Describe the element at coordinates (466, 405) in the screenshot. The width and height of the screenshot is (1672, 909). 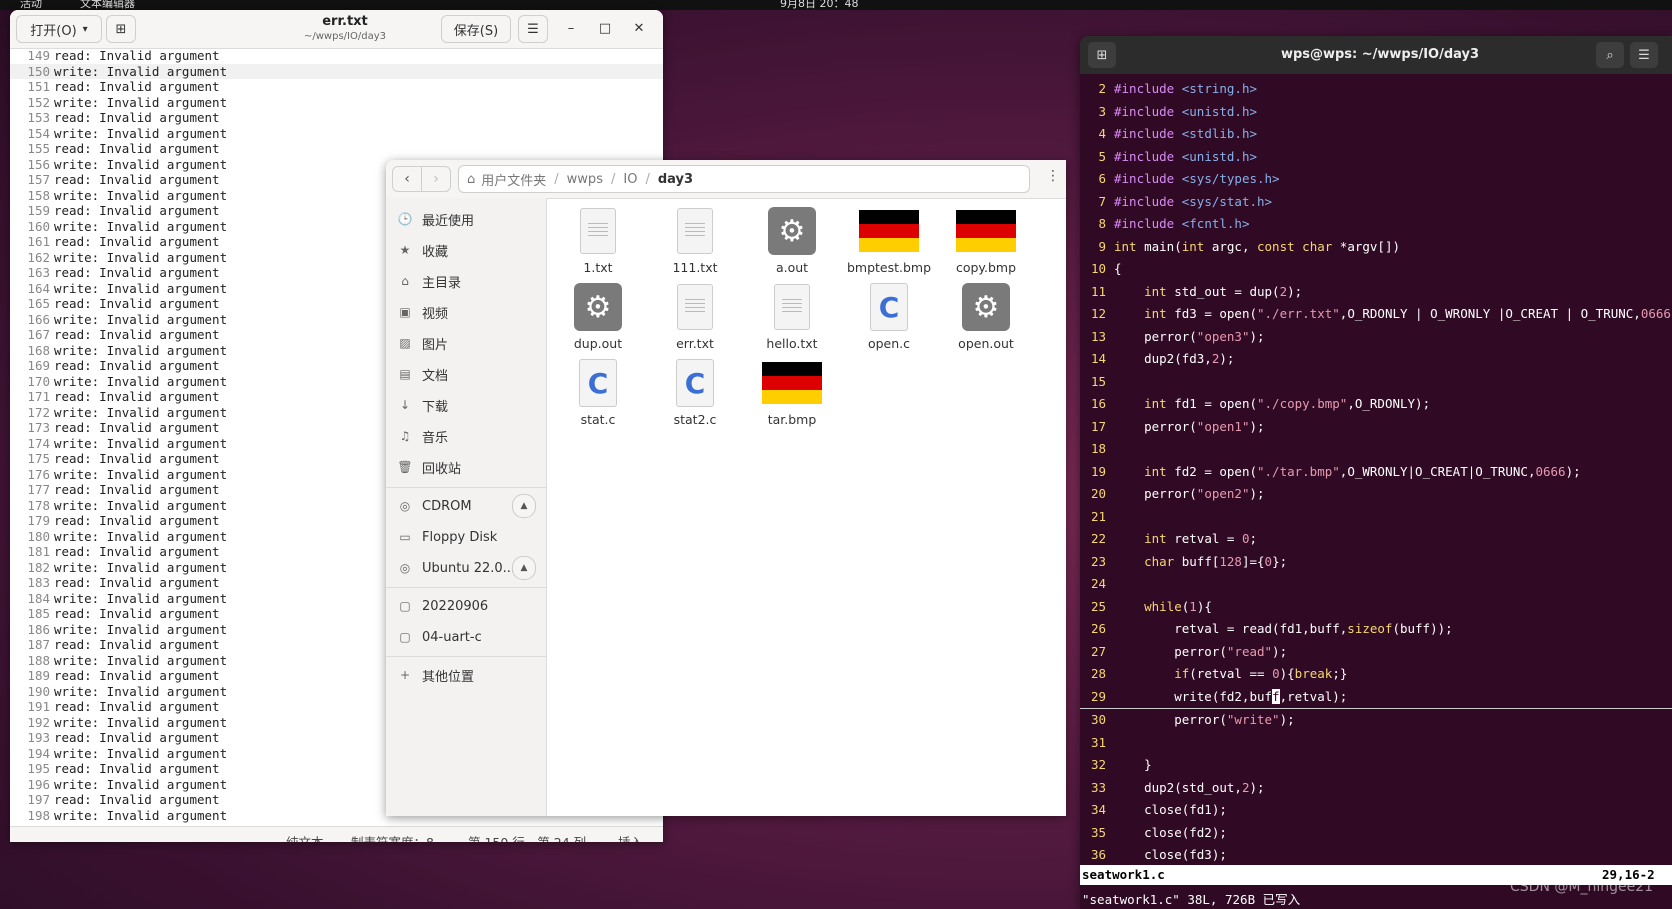
I see `sidebar-item: ↓ 下载` at that location.